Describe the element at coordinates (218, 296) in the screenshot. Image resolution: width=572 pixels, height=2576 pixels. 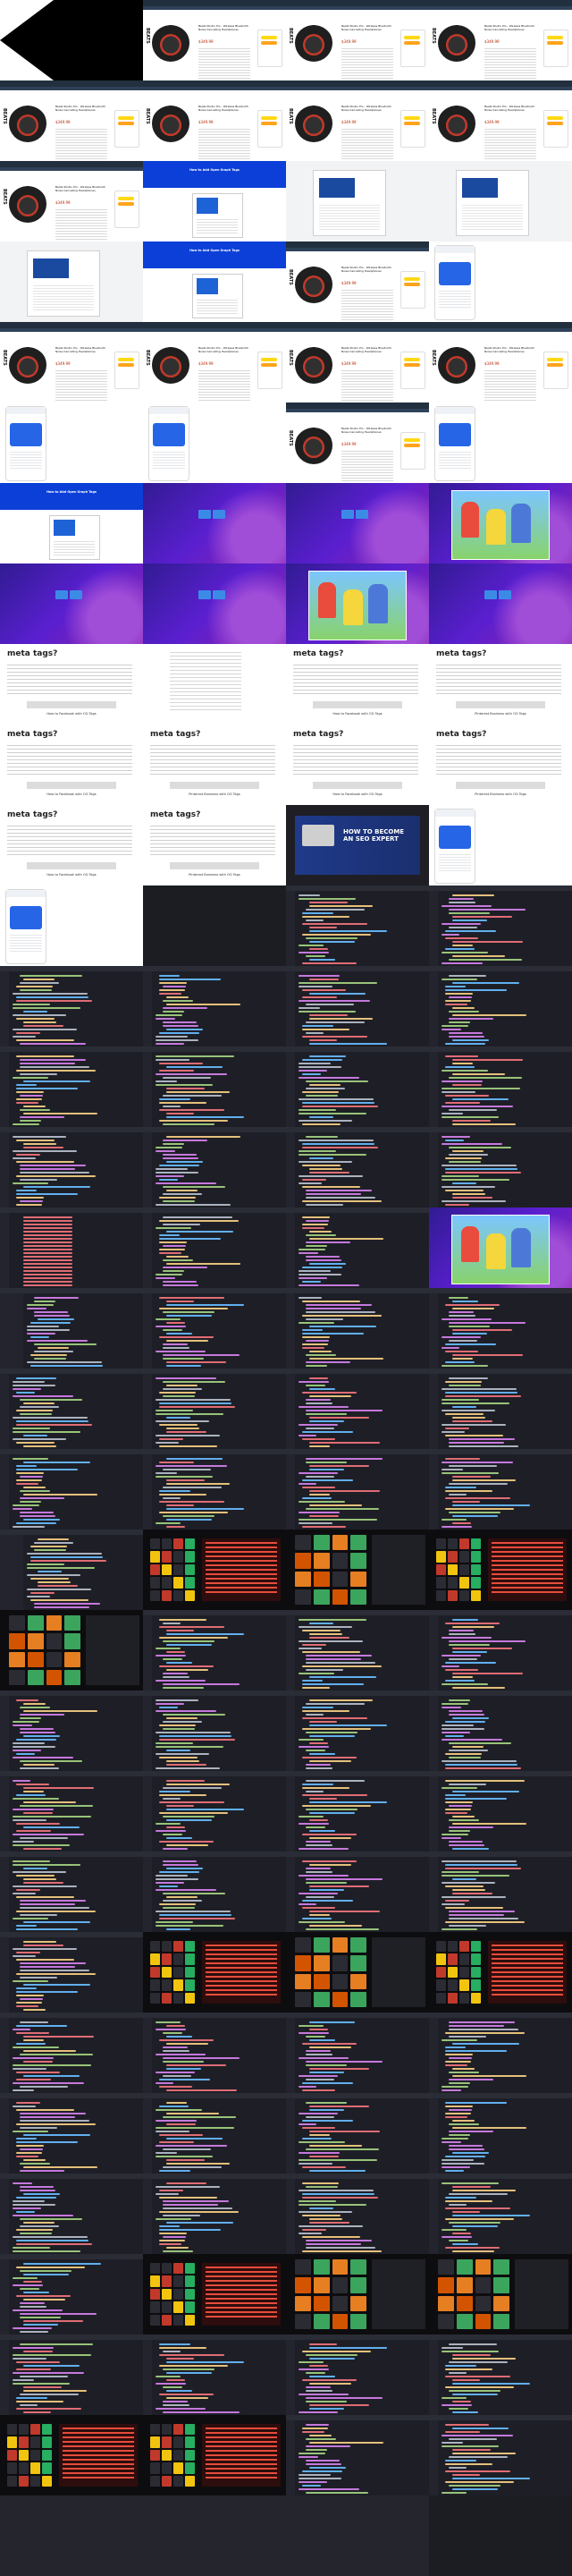
I see `share-preview-card` at that location.